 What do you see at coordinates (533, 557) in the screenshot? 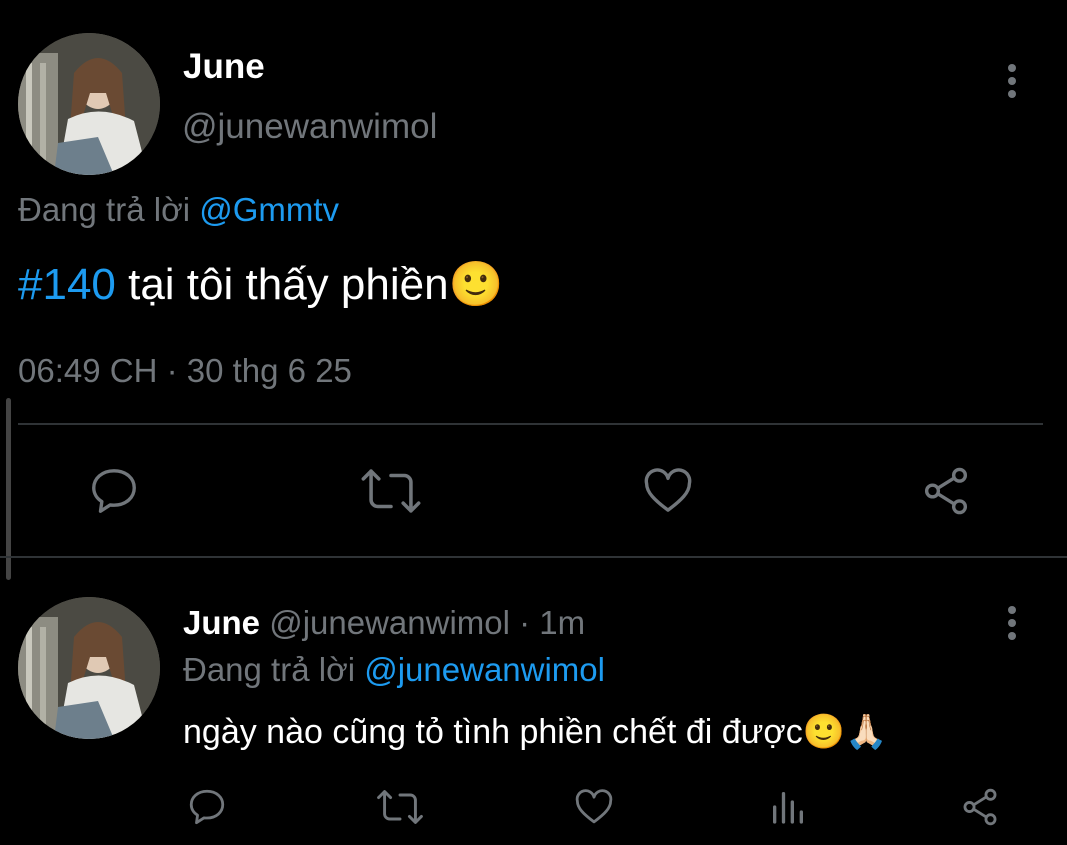
I see `tweet-separator` at bounding box center [533, 557].